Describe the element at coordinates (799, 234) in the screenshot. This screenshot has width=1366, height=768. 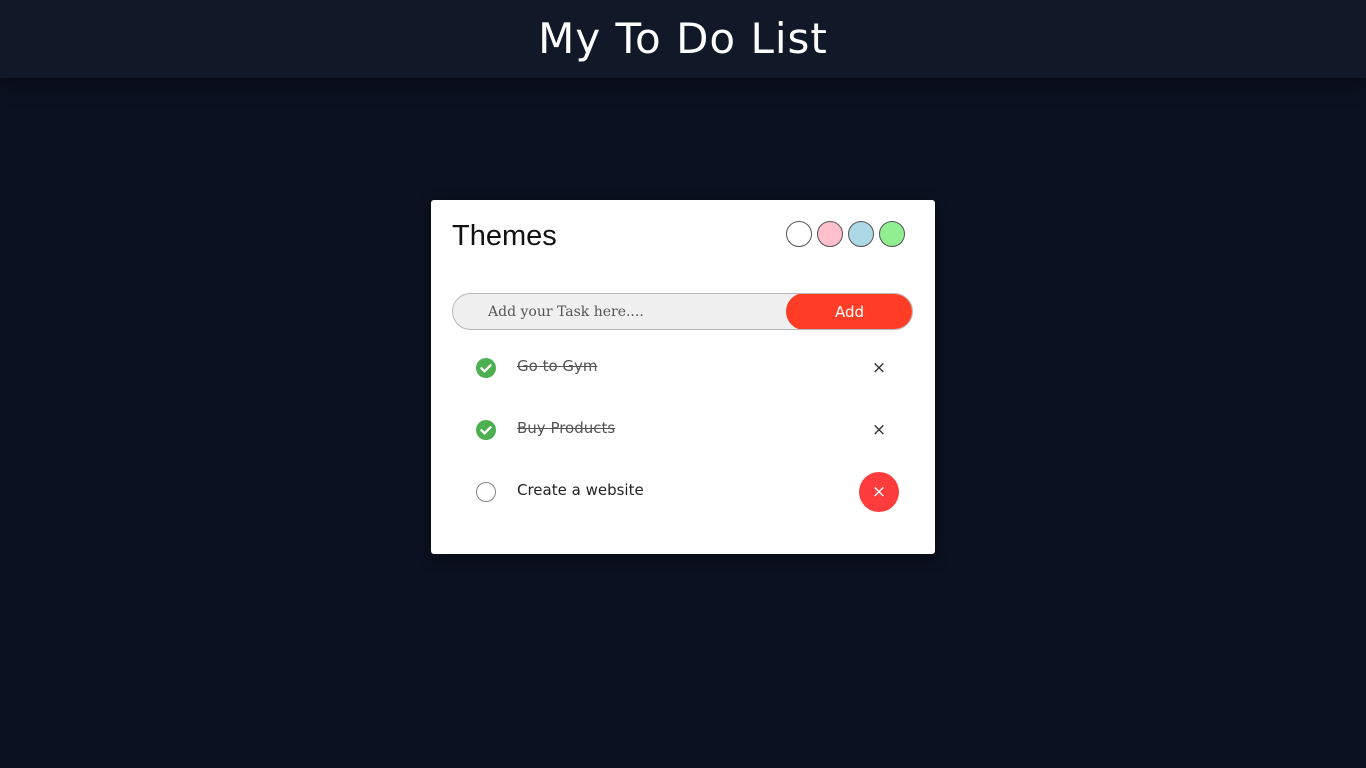
I see `theme-swatch-white` at that location.